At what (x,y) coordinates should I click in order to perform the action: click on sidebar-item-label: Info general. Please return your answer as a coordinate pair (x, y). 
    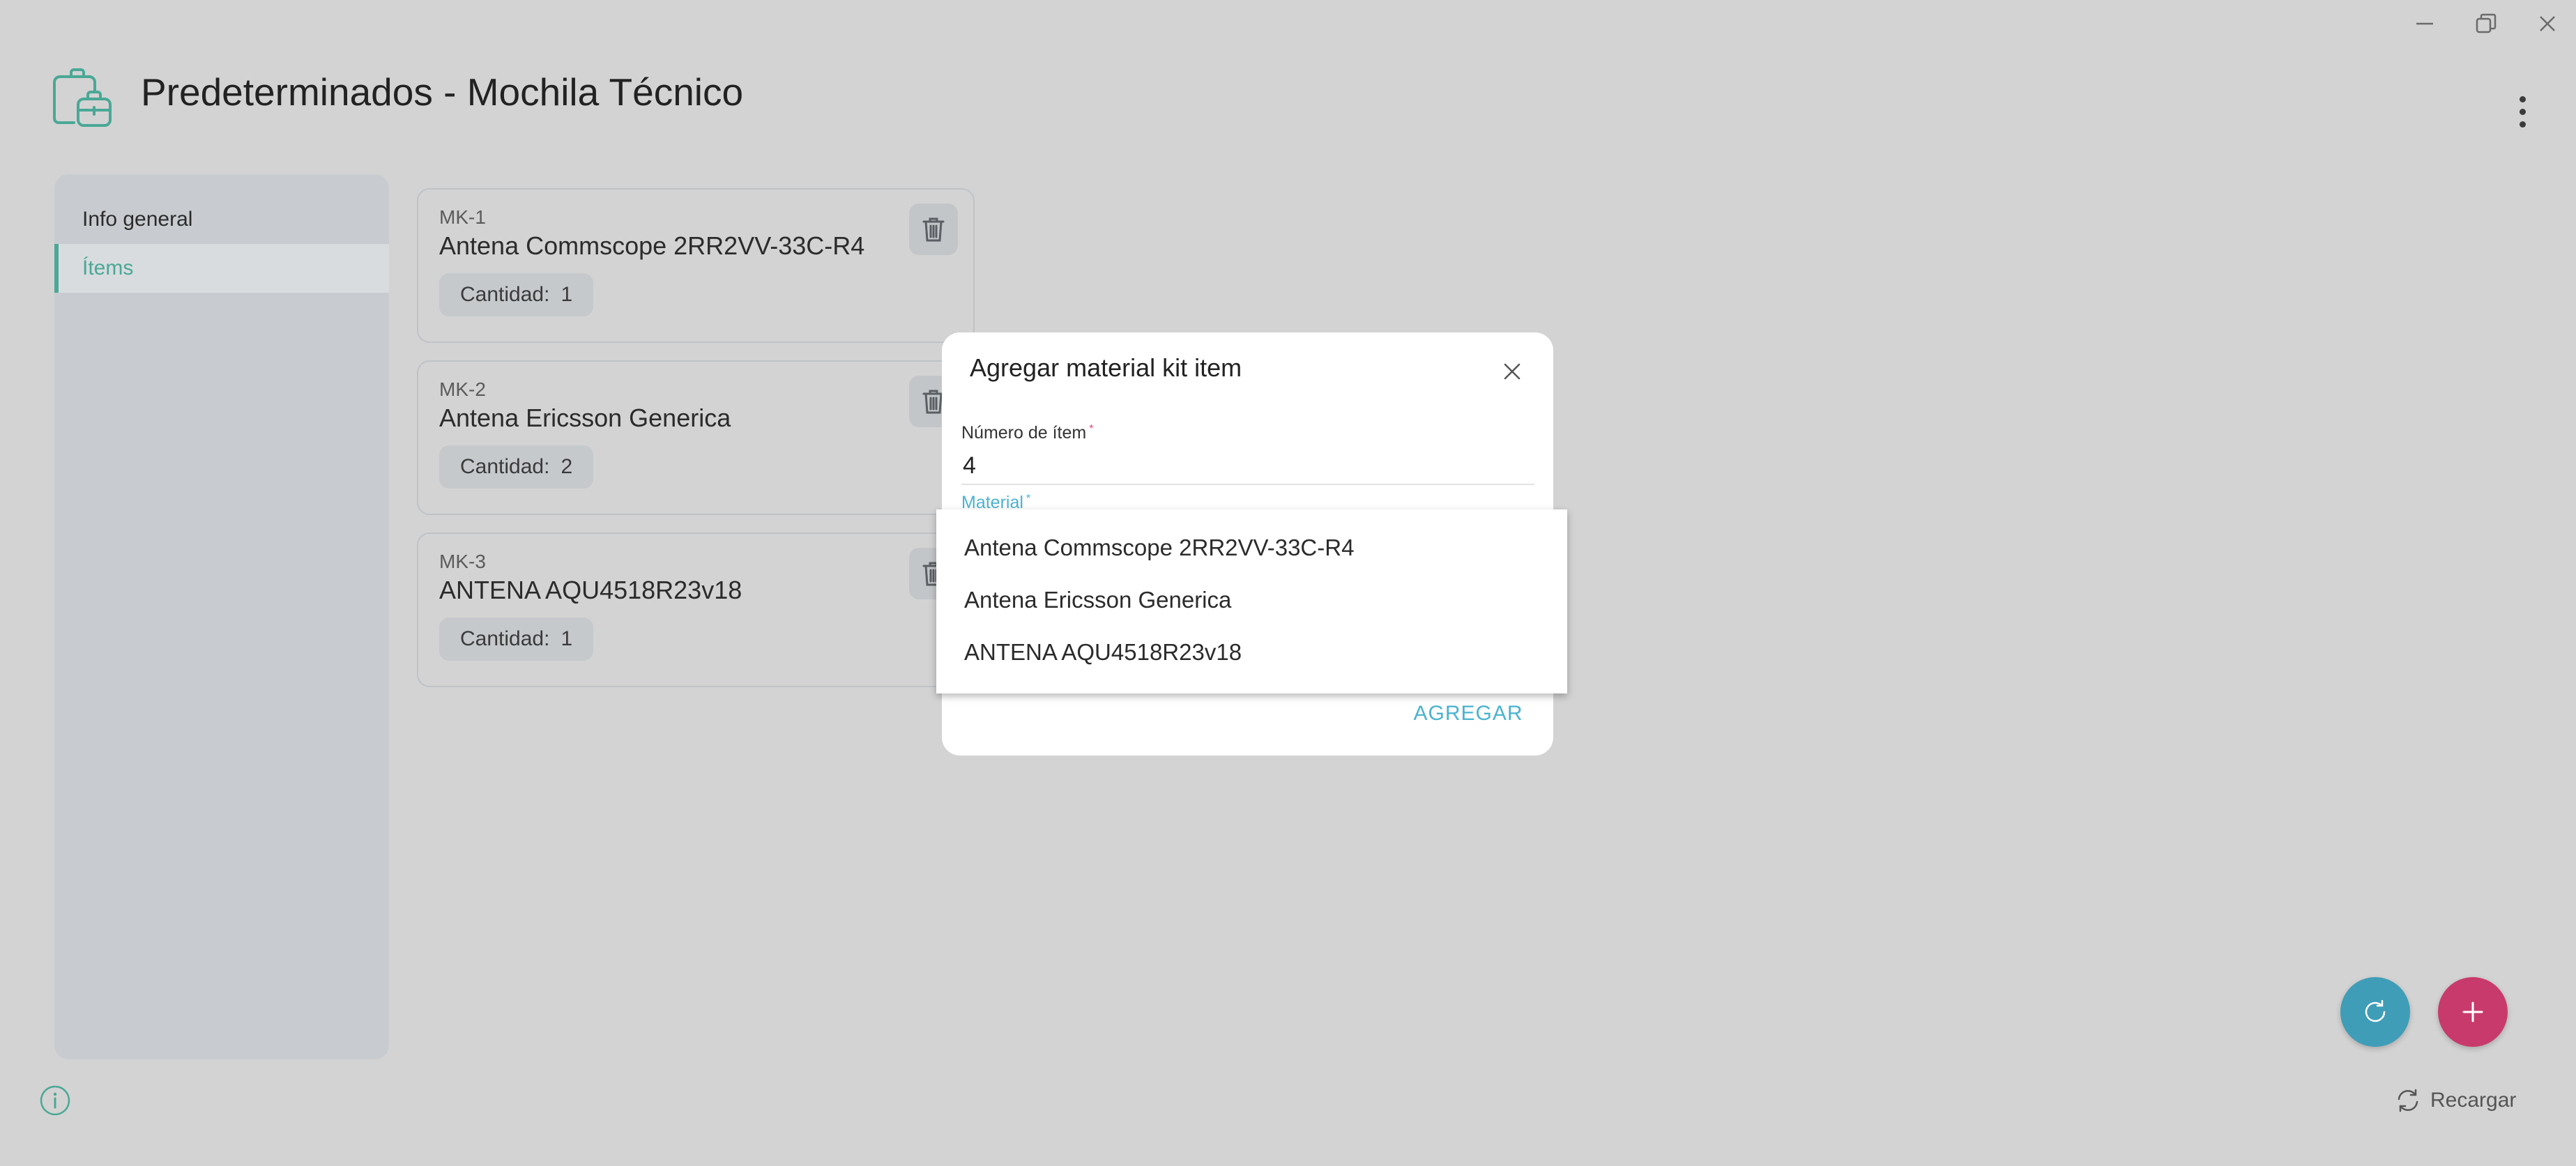
    Looking at the image, I should click on (137, 219).